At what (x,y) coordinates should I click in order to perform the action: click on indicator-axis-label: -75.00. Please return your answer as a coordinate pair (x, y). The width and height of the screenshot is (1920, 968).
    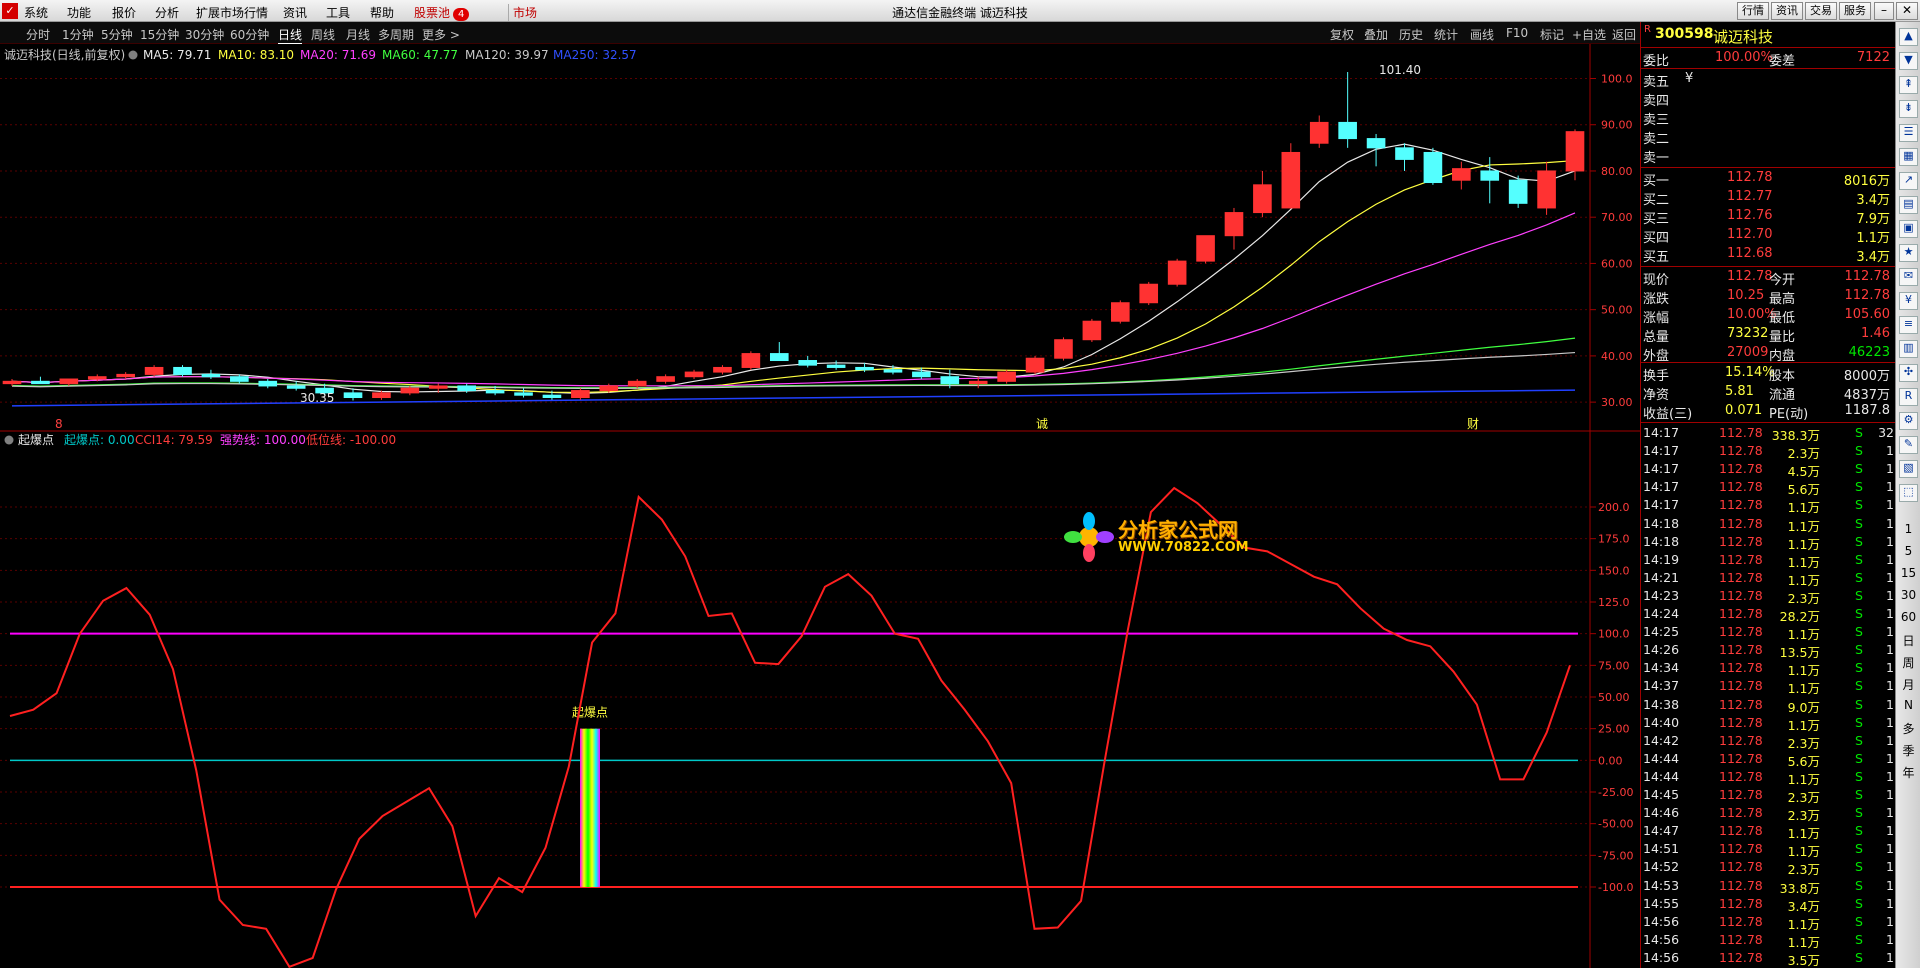
    Looking at the image, I should click on (1615, 855).